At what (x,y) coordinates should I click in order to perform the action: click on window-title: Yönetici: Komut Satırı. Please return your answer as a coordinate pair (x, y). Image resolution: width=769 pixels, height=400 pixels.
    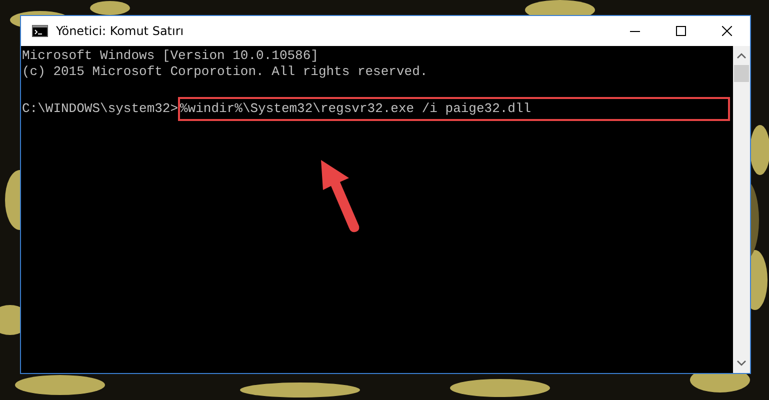
    Looking at the image, I should click on (120, 31).